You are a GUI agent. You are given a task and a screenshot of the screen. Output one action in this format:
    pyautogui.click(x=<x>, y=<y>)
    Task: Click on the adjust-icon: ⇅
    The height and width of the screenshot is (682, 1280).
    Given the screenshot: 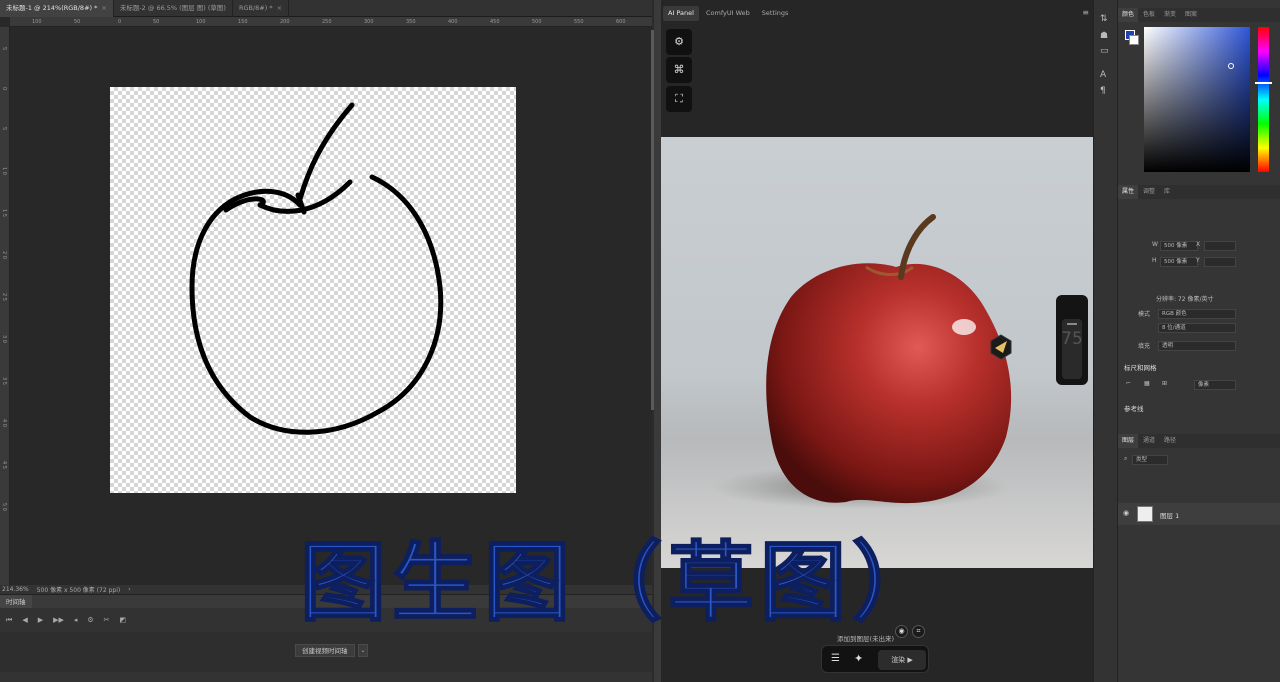 What is the action you would take?
    pyautogui.click(x=1104, y=19)
    